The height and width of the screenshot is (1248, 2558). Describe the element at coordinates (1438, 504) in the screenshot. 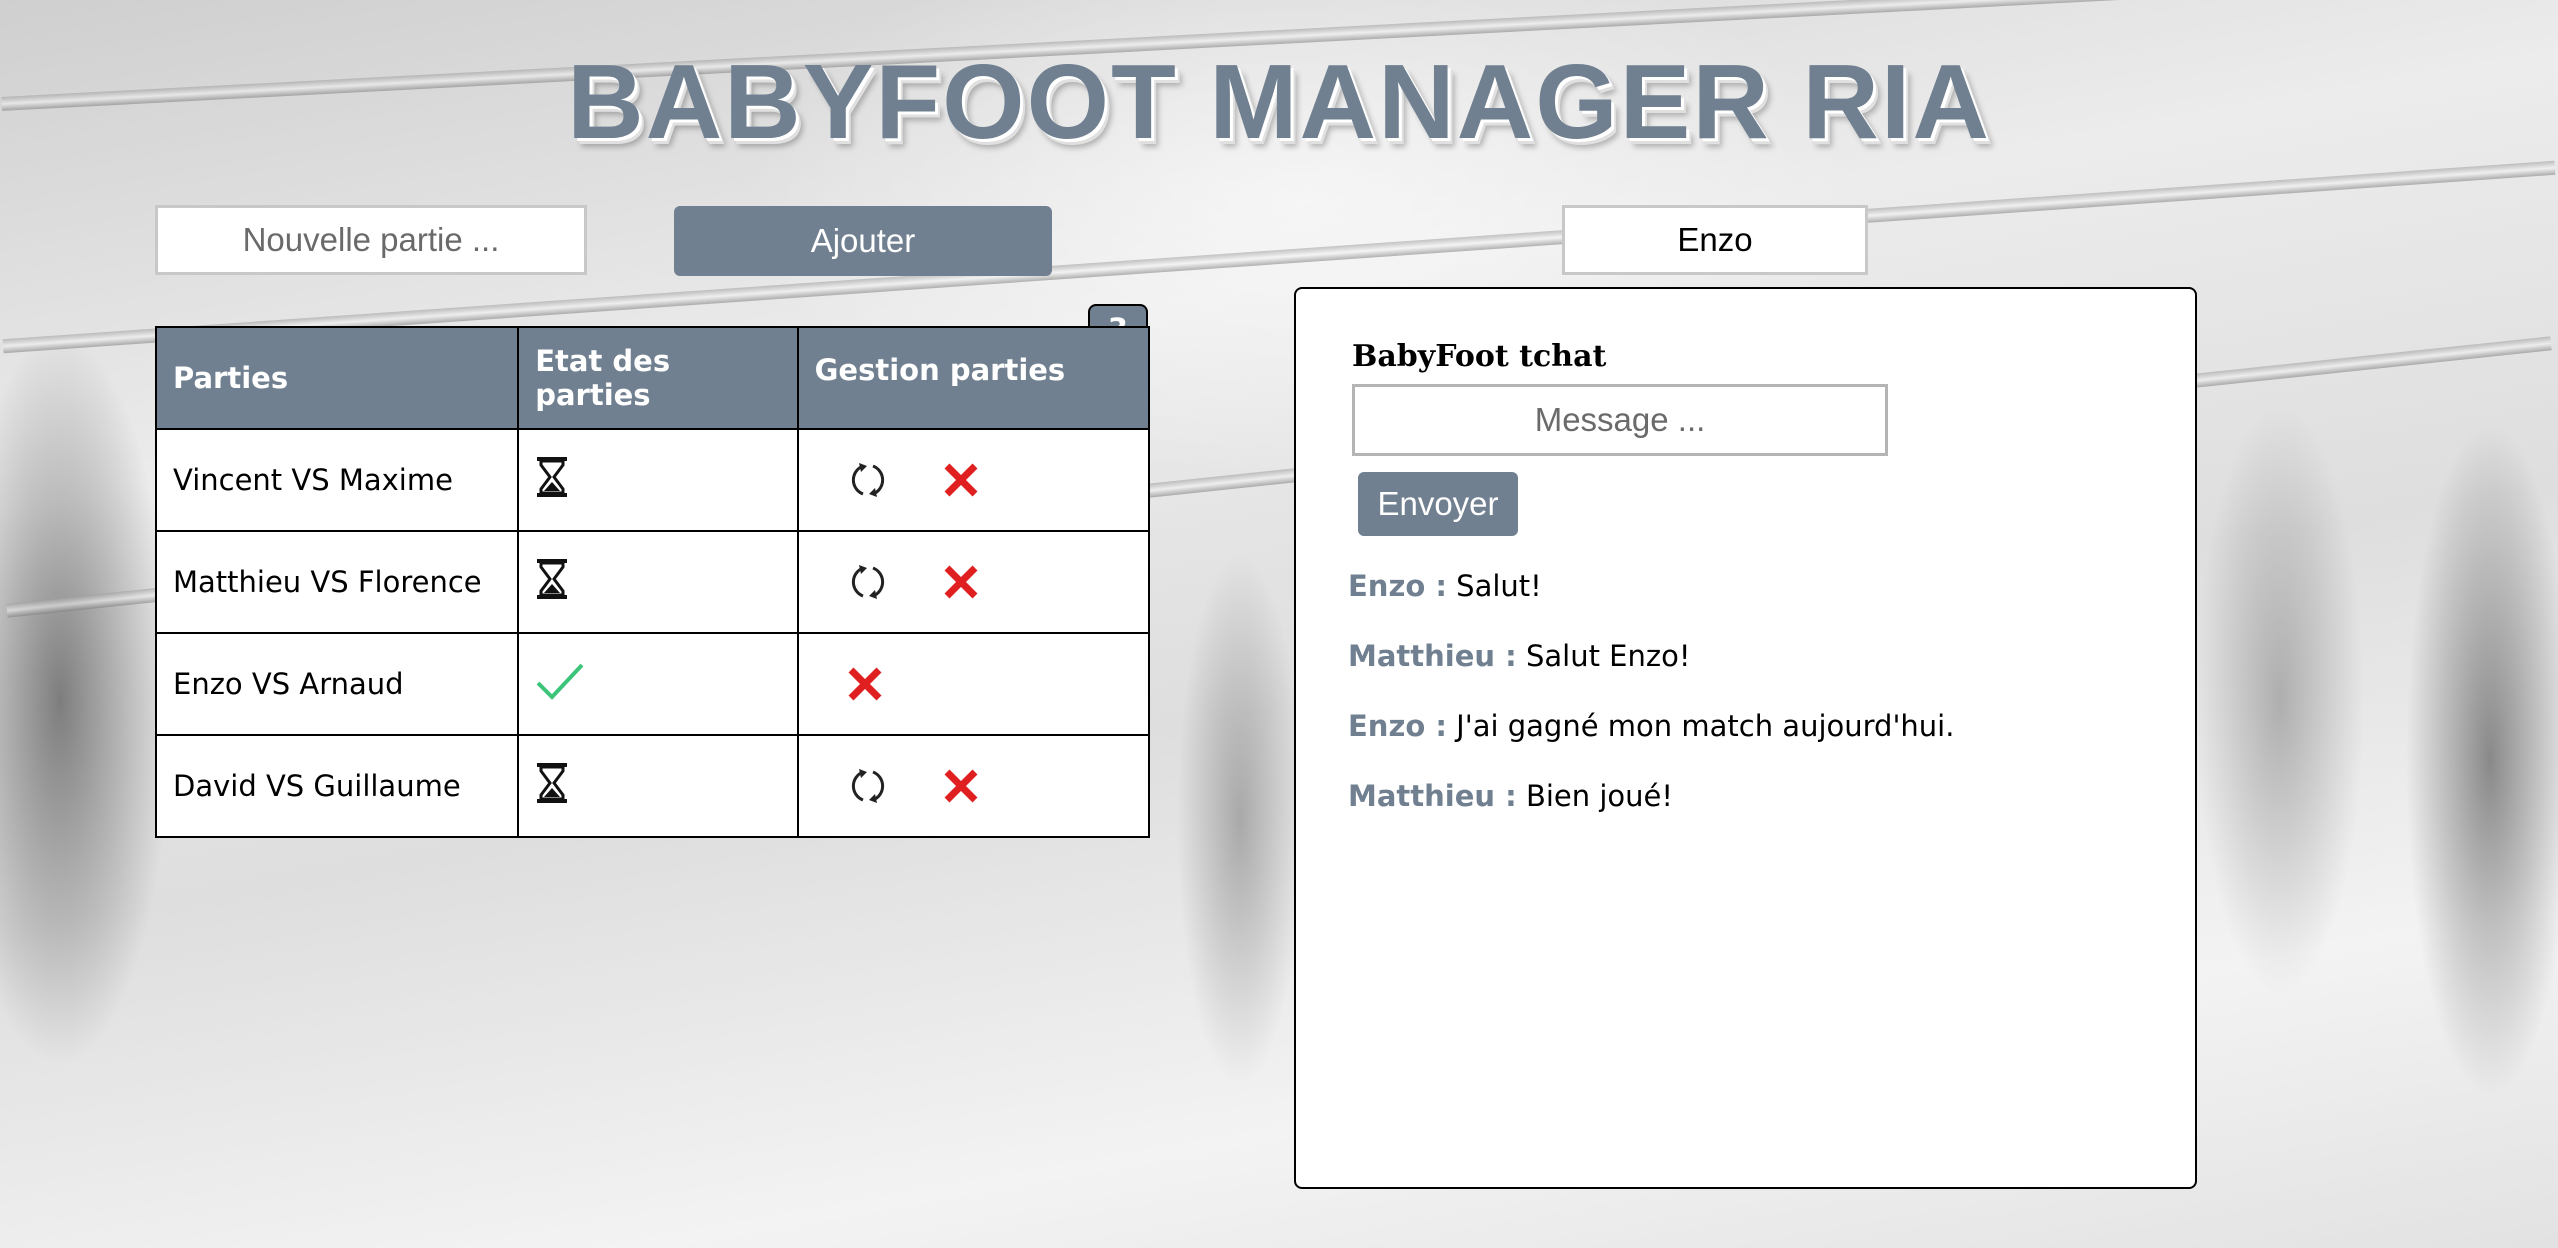

I see `send-button: Envoyer` at that location.